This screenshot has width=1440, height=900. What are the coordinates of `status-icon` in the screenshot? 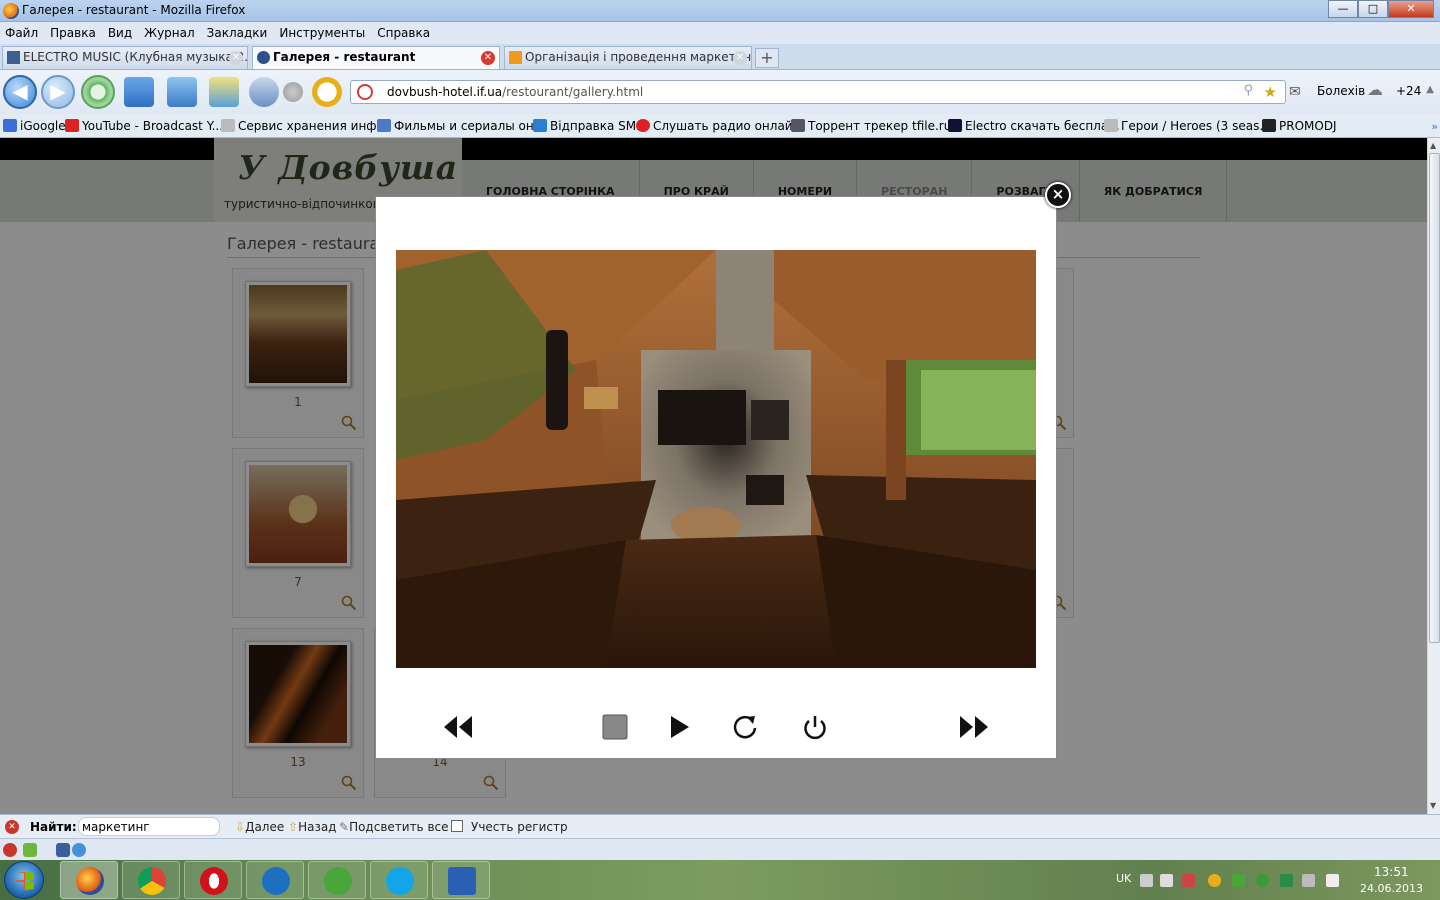 It's located at (79, 850).